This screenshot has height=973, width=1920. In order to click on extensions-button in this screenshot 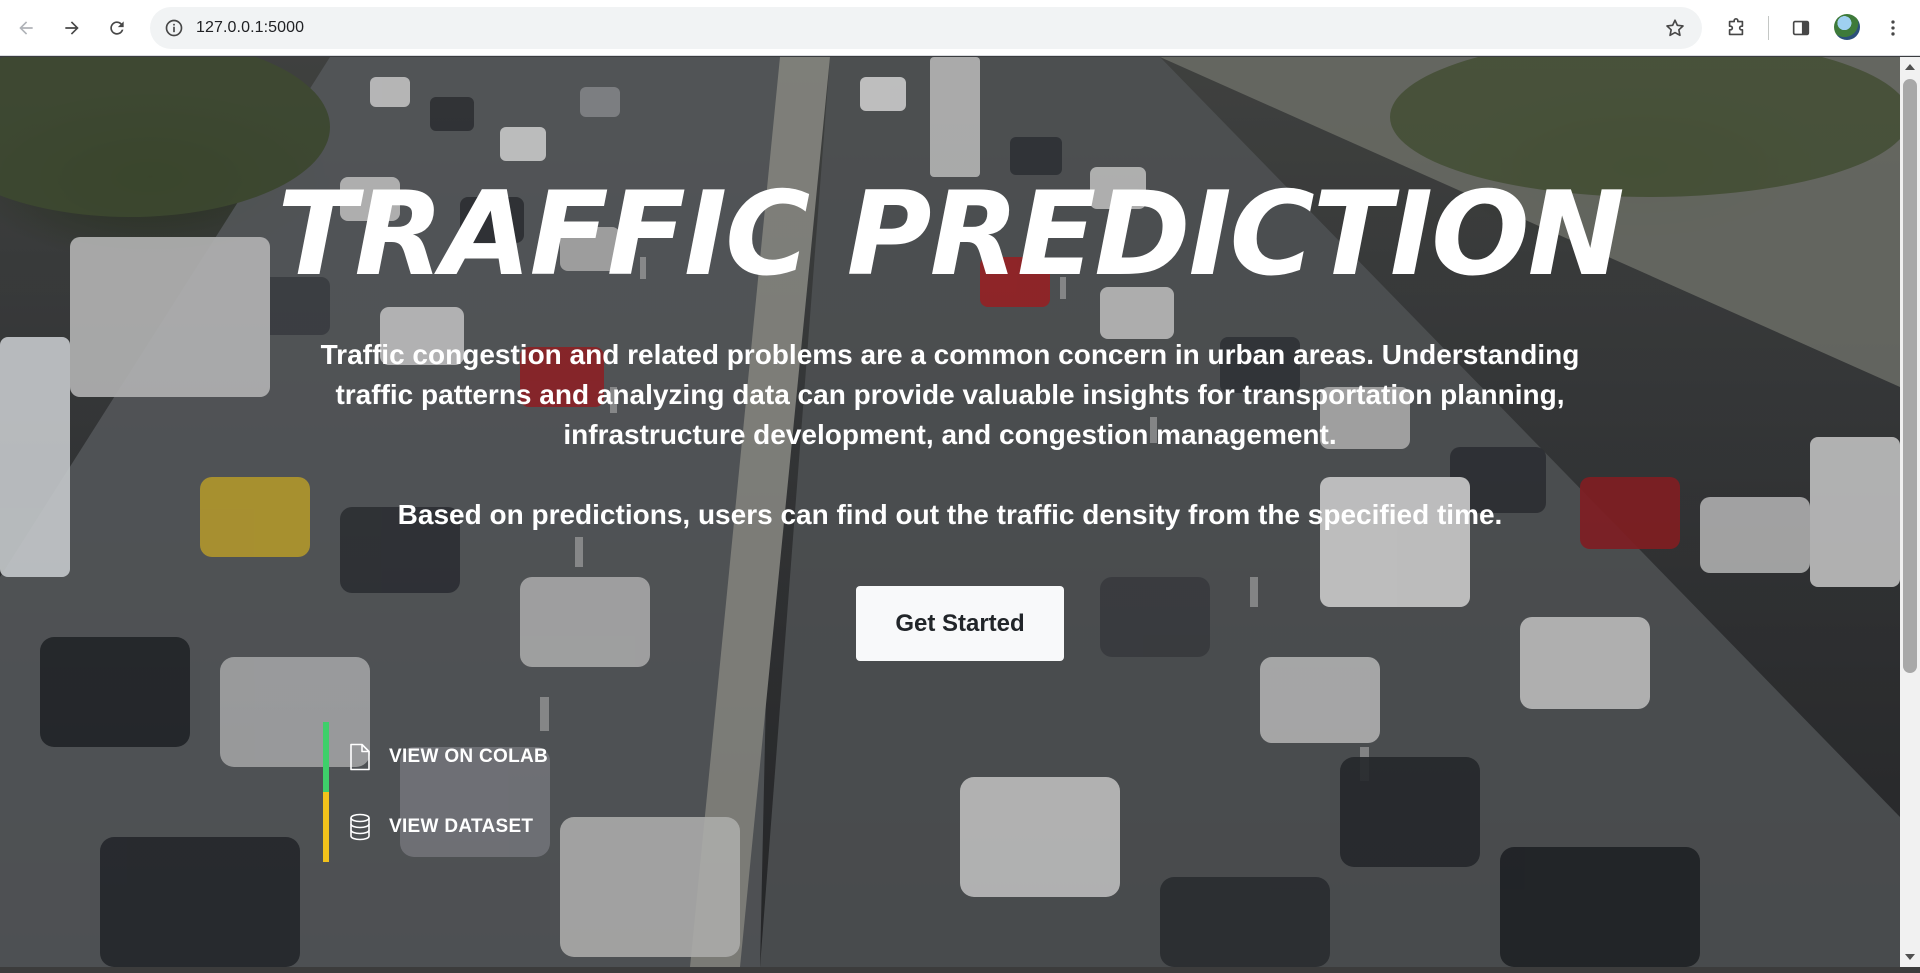, I will do `click(1736, 28)`.